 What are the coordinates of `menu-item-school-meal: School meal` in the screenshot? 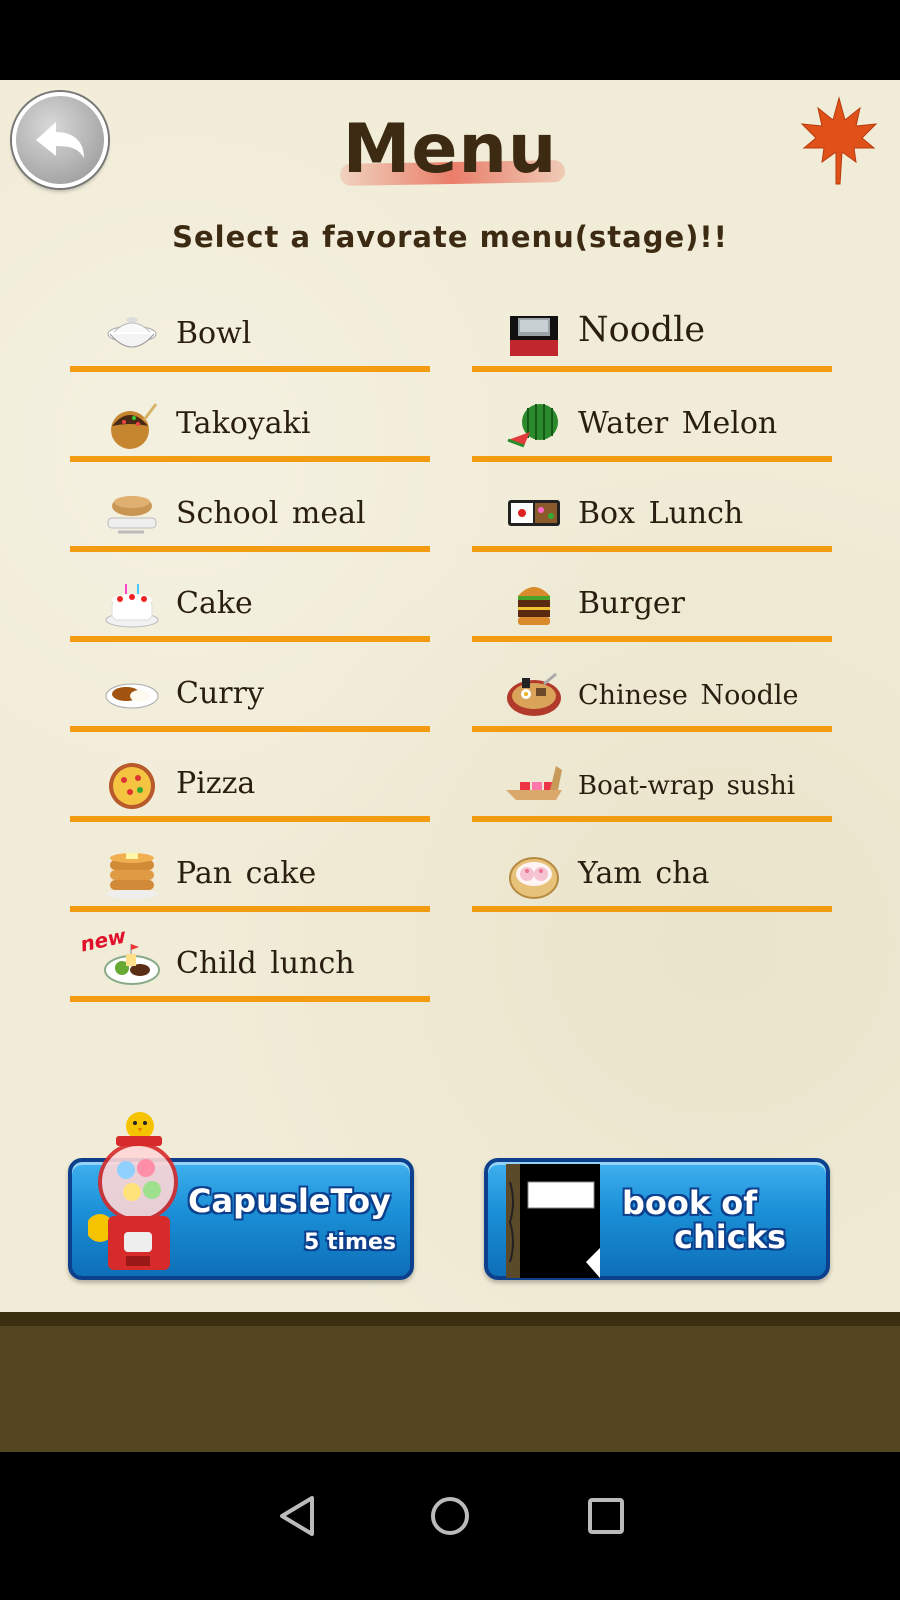 It's located at (250, 517).